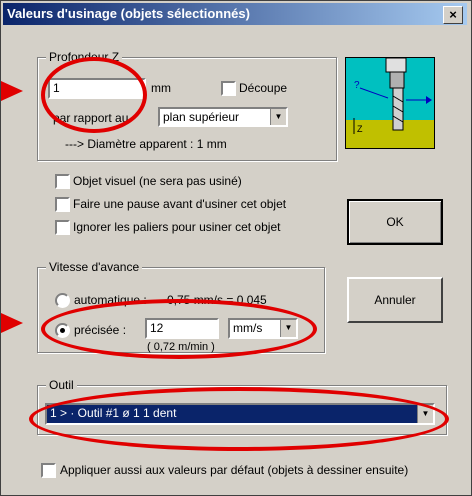  What do you see at coordinates (128, 13) in the screenshot?
I see `dialog-title: Valeurs d'usinage (objets sélectionnés)` at bounding box center [128, 13].